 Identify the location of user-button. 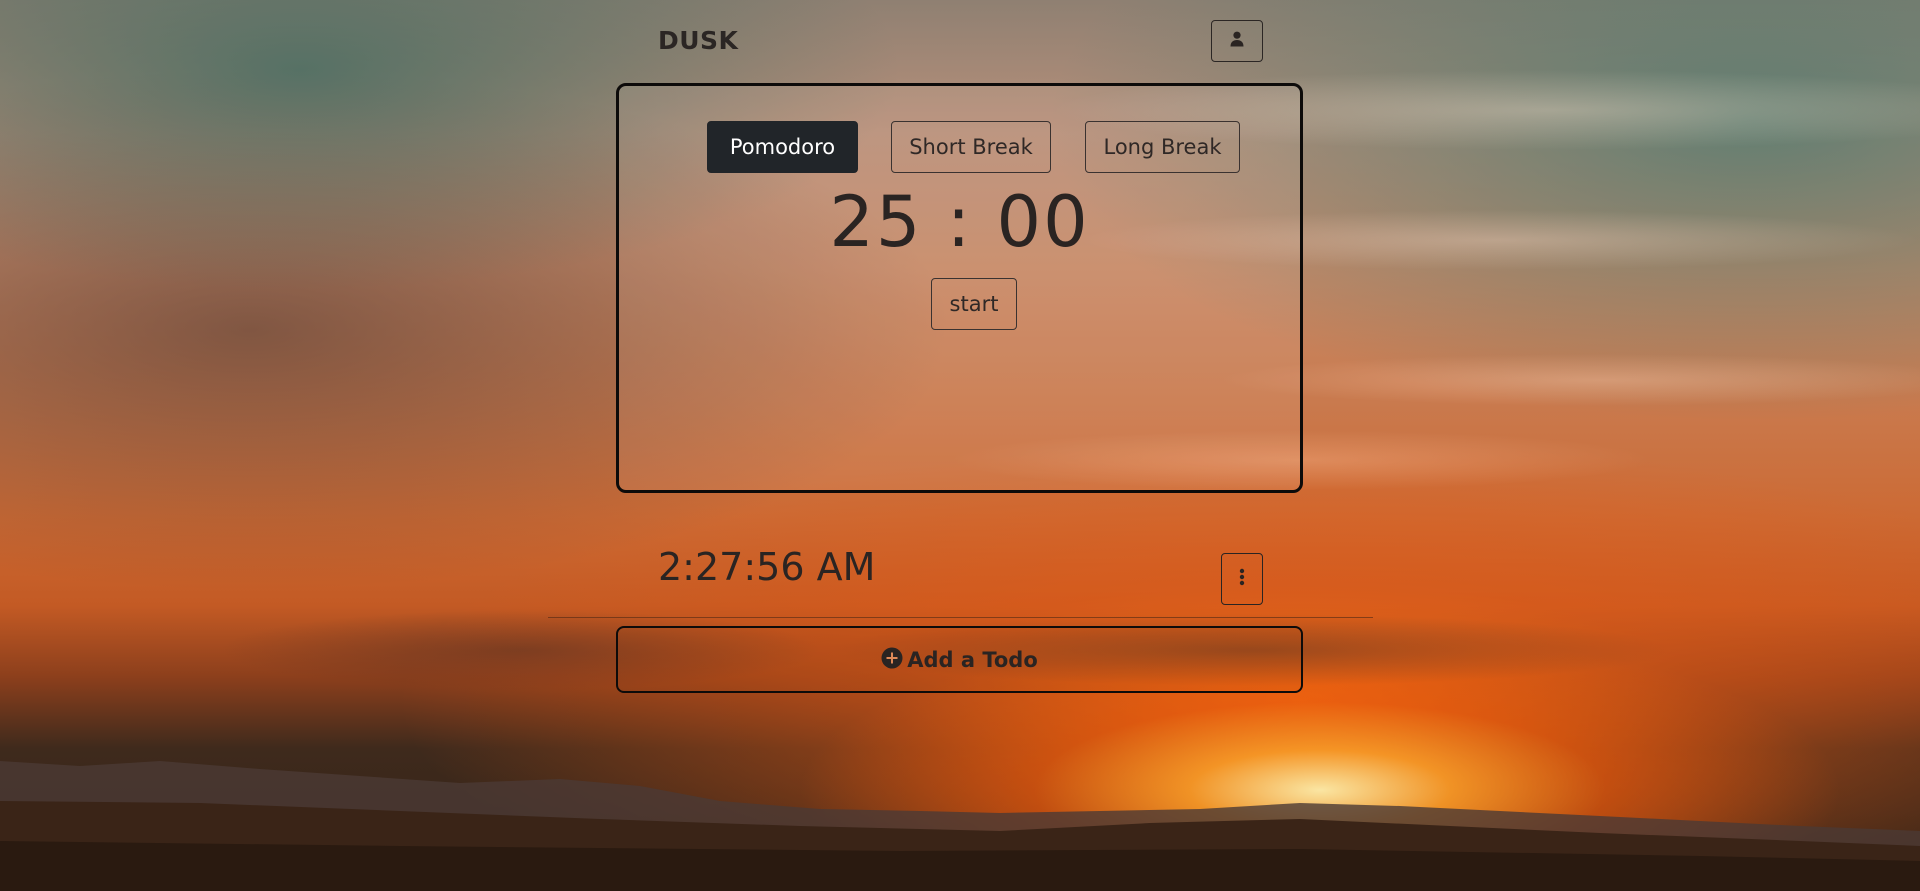
(1237, 41).